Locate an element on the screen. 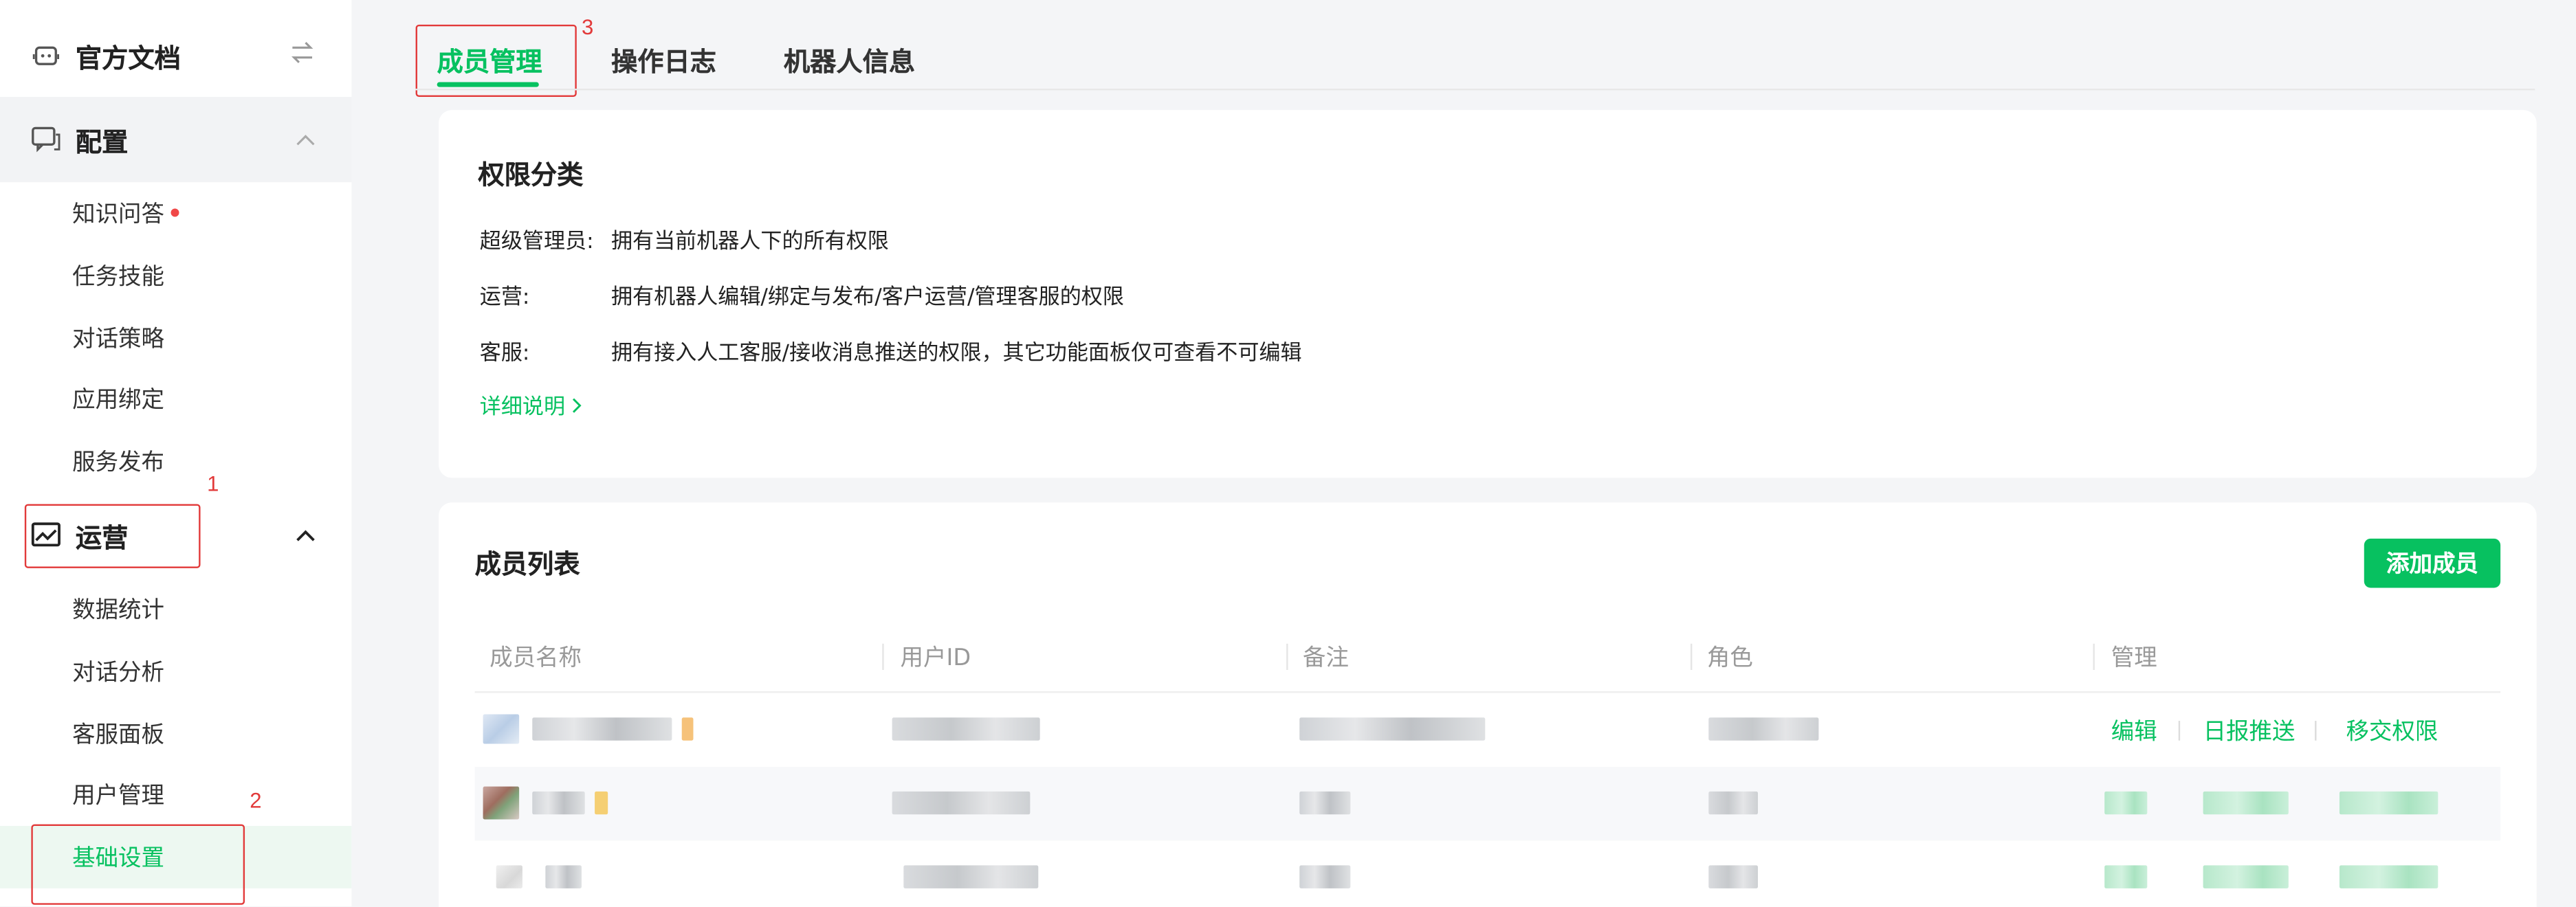  permission-desc: 拥有接入人工客服/接收消息推送的权限，其它功能面板仅可查看不可编辑 is located at coordinates (956, 353).